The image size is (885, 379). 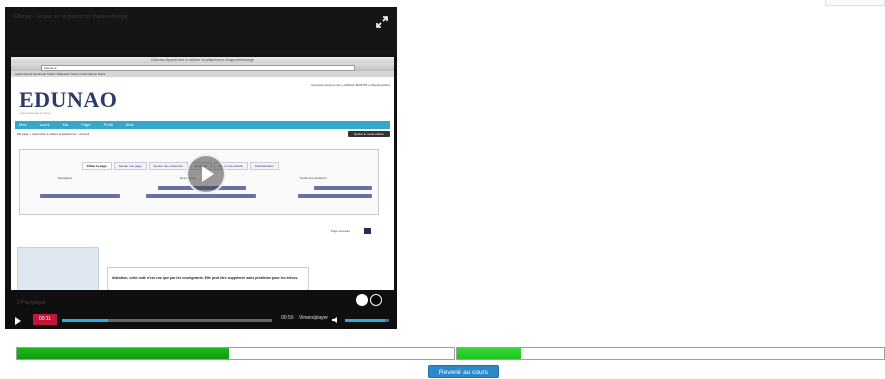 I want to click on panel-tab: Ajouter une page, so click(x=130, y=166).